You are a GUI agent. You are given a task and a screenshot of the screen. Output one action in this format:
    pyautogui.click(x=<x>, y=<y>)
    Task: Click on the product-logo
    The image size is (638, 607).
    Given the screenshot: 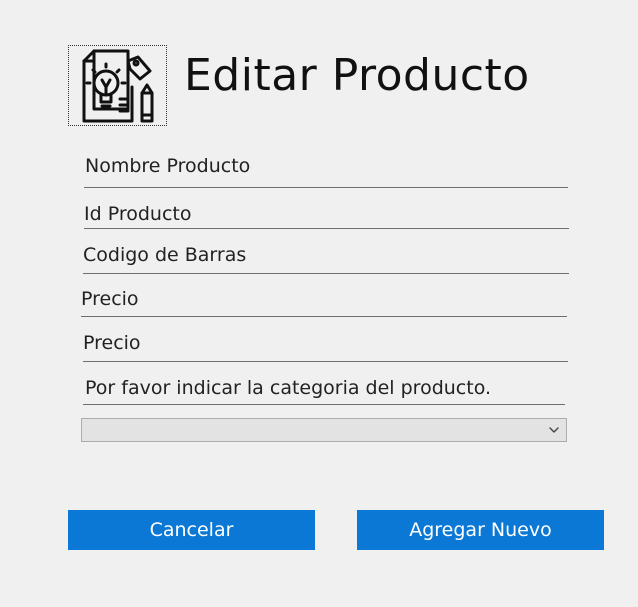 What is the action you would take?
    pyautogui.click(x=117, y=85)
    